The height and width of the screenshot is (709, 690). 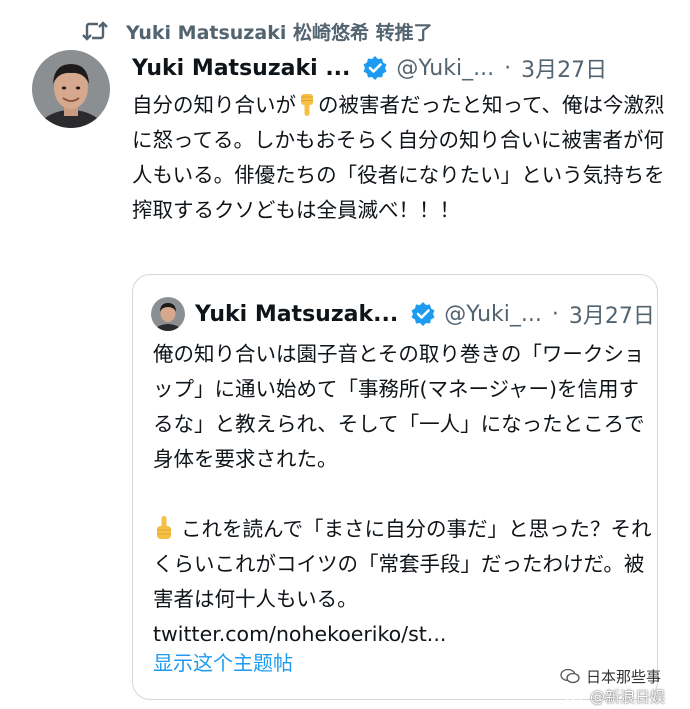 I want to click on tweet-text-part1: 自分の知り合いが, so click(x=214, y=105).